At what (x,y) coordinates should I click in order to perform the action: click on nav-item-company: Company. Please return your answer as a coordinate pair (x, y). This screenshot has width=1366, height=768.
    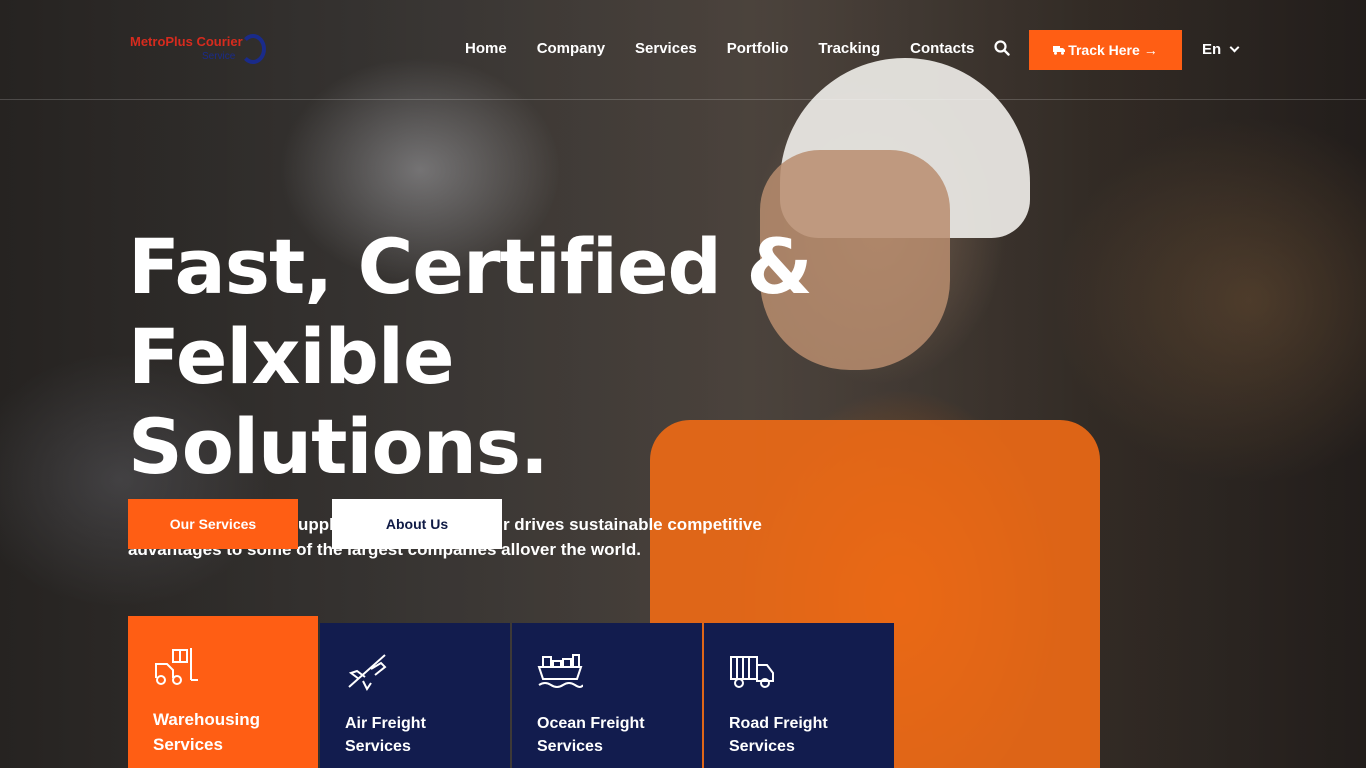
    Looking at the image, I should click on (571, 48).